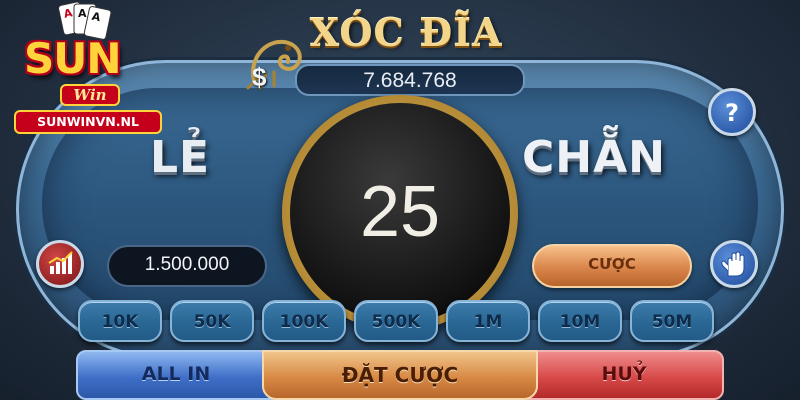  What do you see at coordinates (187, 264) in the screenshot?
I see `bet-amount-value: 1.500.000` at bounding box center [187, 264].